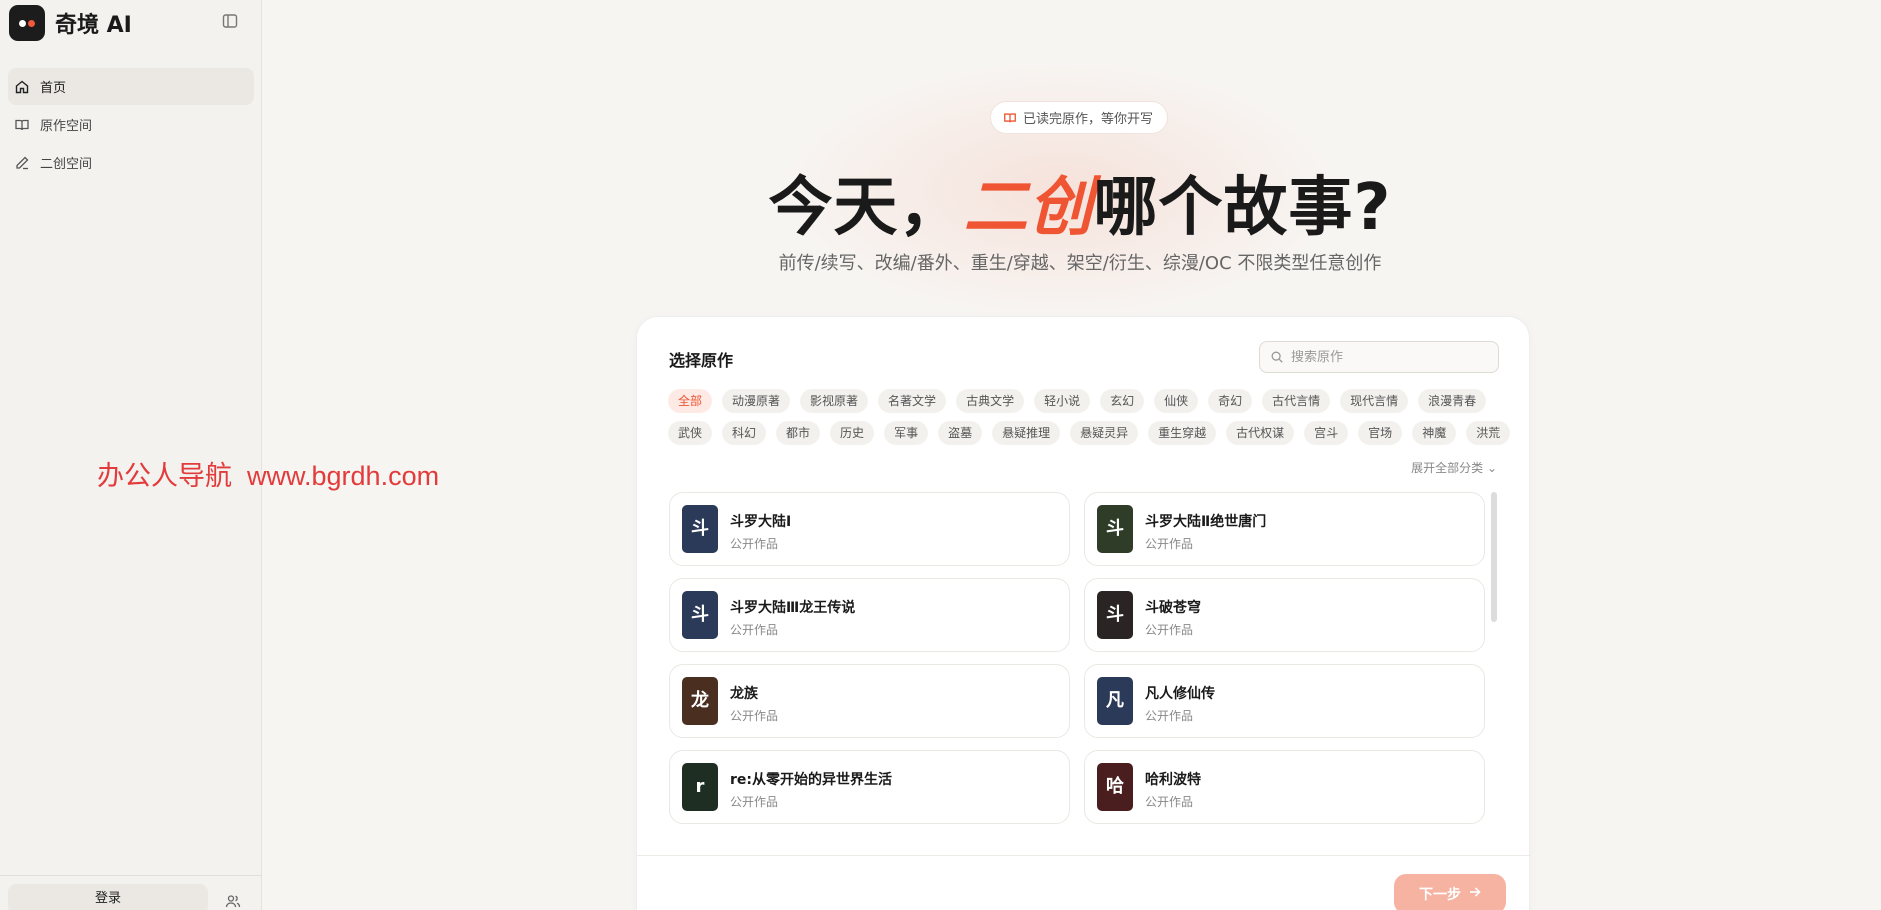  Describe the element at coordinates (53, 88) in the screenshot. I see `sidebar-item-label: 首页` at that location.